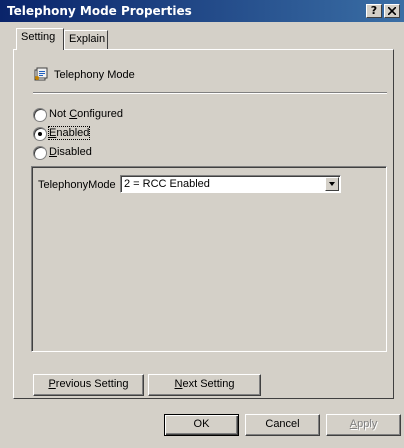 The image size is (404, 448). Describe the element at coordinates (374, 11) in the screenshot. I see `help-button: ?` at that location.